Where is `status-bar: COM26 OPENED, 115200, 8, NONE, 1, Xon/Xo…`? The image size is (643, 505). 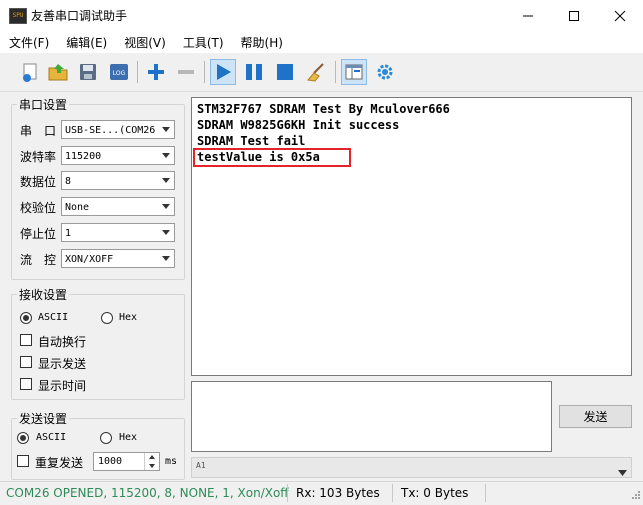 status-bar: COM26 OPENED, 115200, 8, NONE, 1, Xon/Xo… is located at coordinates (321, 493).